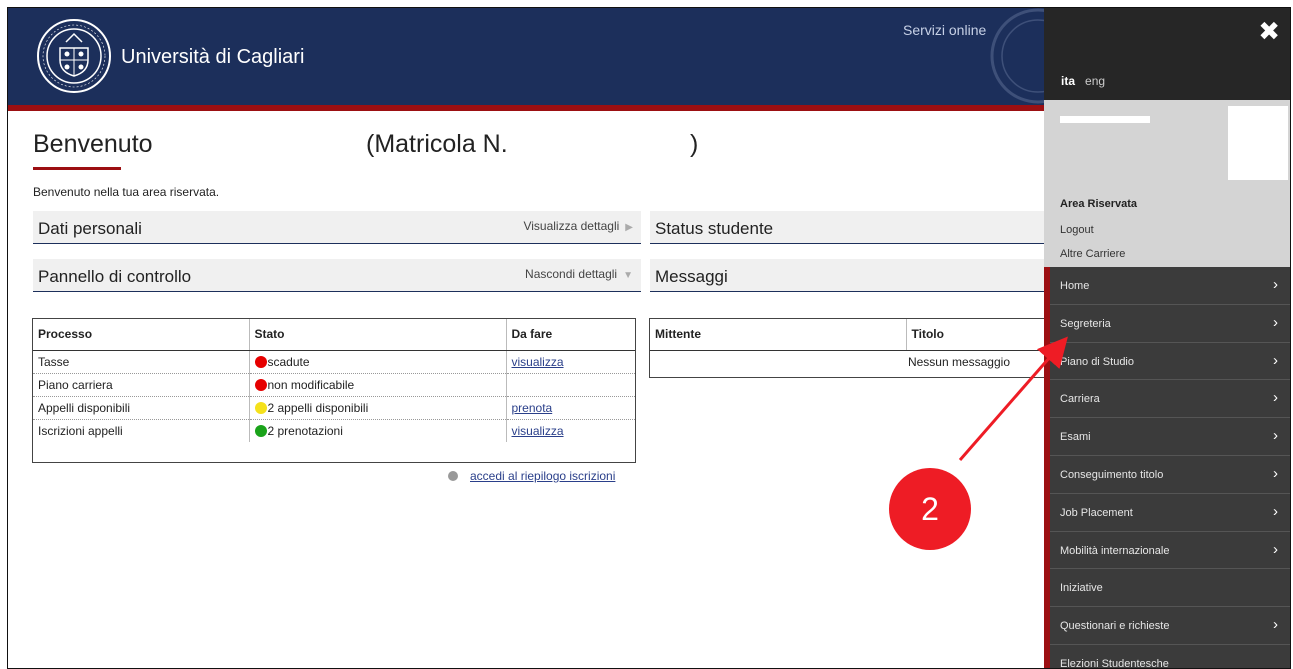 This screenshot has height=669, width=1293. I want to click on panel-title: Status studente, so click(714, 228).